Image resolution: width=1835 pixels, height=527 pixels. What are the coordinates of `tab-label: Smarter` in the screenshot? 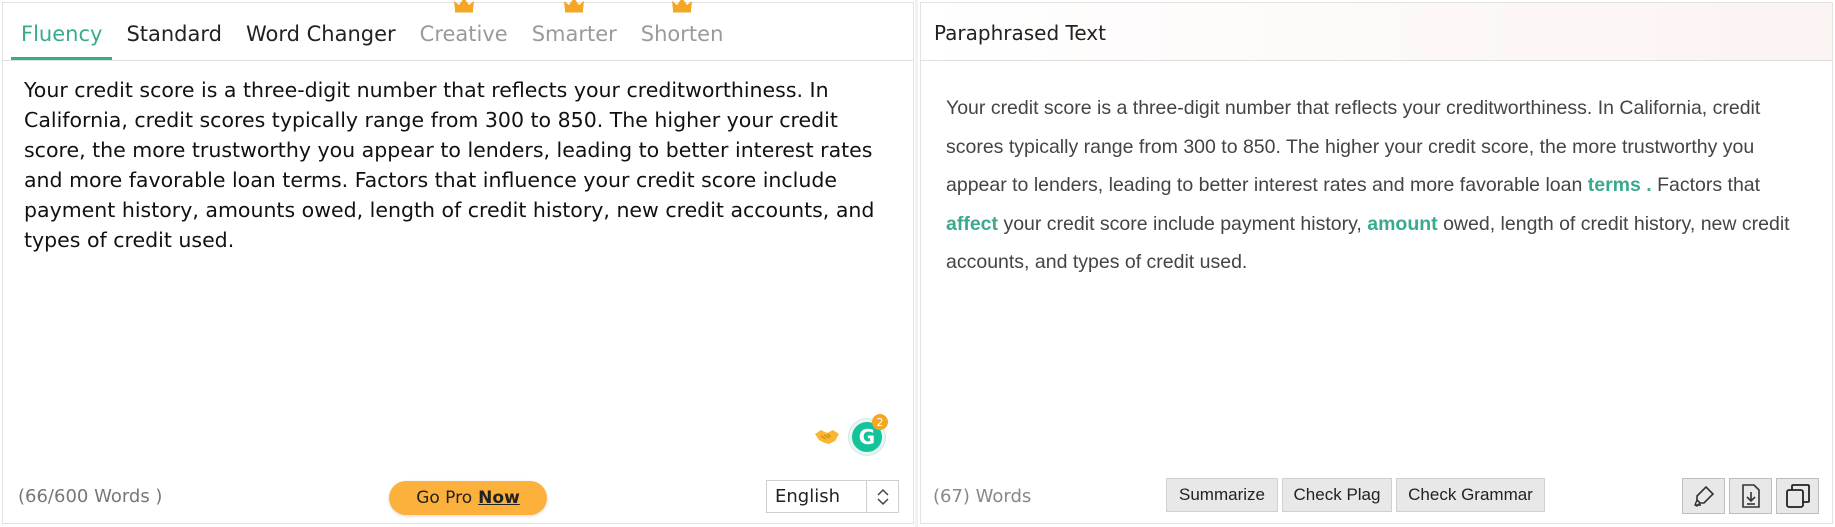 It's located at (574, 34).